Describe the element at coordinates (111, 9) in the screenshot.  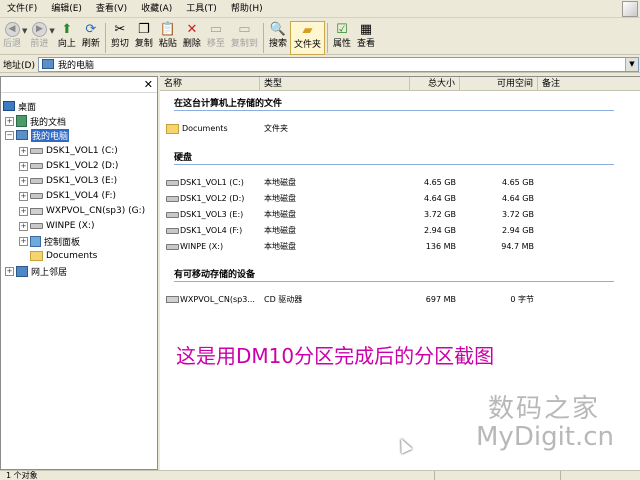
I see `menu-view: 查看(V)` at that location.